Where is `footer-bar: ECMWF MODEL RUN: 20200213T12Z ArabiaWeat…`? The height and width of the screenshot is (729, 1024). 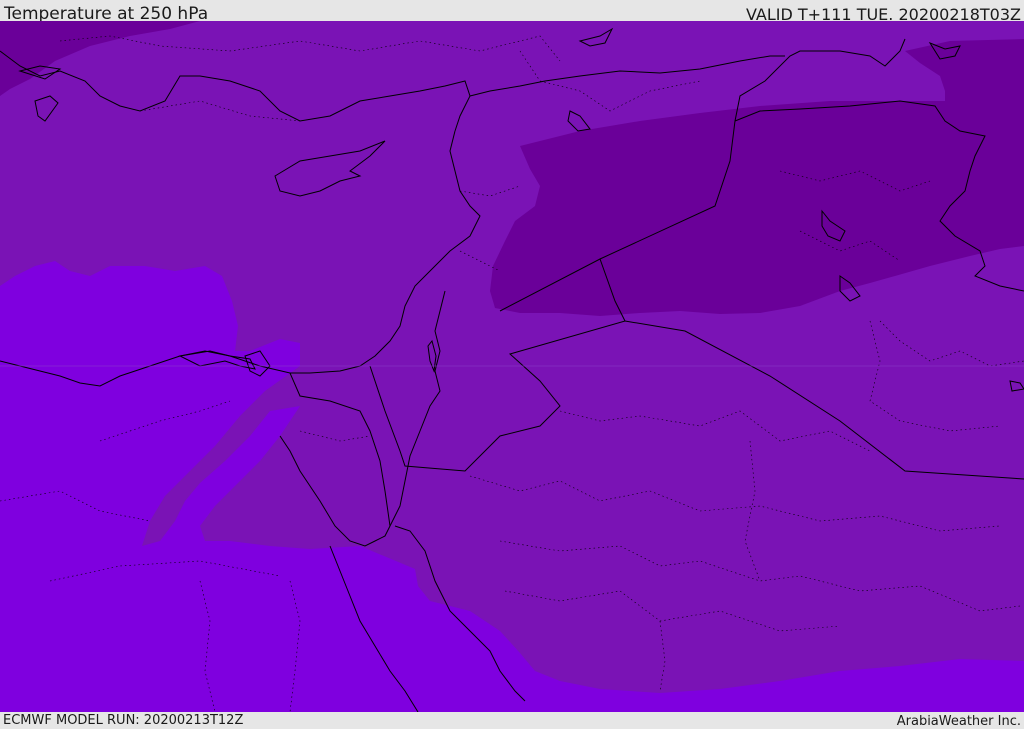 footer-bar: ECMWF MODEL RUN: 20200213T12Z ArabiaWeat… is located at coordinates (512, 720).